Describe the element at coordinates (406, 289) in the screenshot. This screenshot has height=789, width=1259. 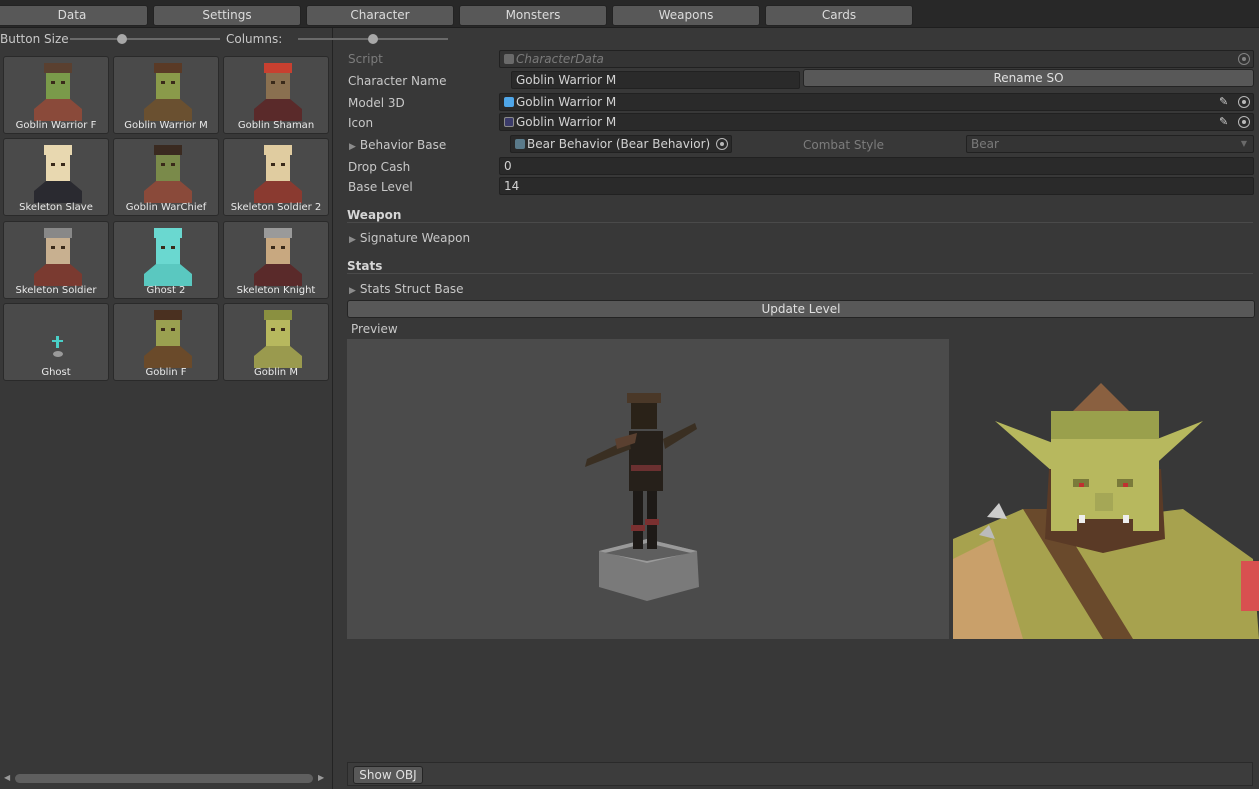
I see `stats-struct-foldout: ▶ Stats Struct Base` at that location.